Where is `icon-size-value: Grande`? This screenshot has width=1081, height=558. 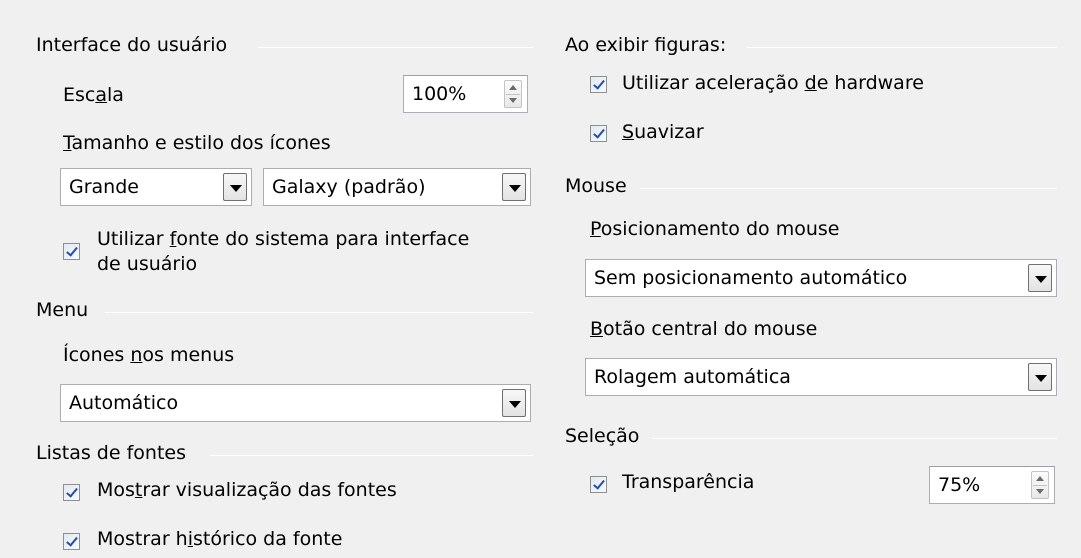
icon-size-value: Grande is located at coordinates (104, 187).